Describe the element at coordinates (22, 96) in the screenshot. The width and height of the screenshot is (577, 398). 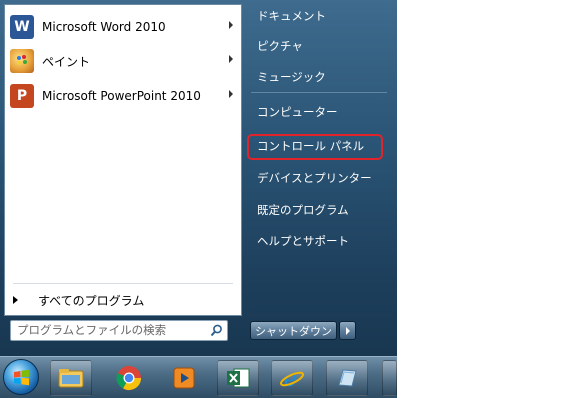
I see `powerpoint-icon: P` at that location.